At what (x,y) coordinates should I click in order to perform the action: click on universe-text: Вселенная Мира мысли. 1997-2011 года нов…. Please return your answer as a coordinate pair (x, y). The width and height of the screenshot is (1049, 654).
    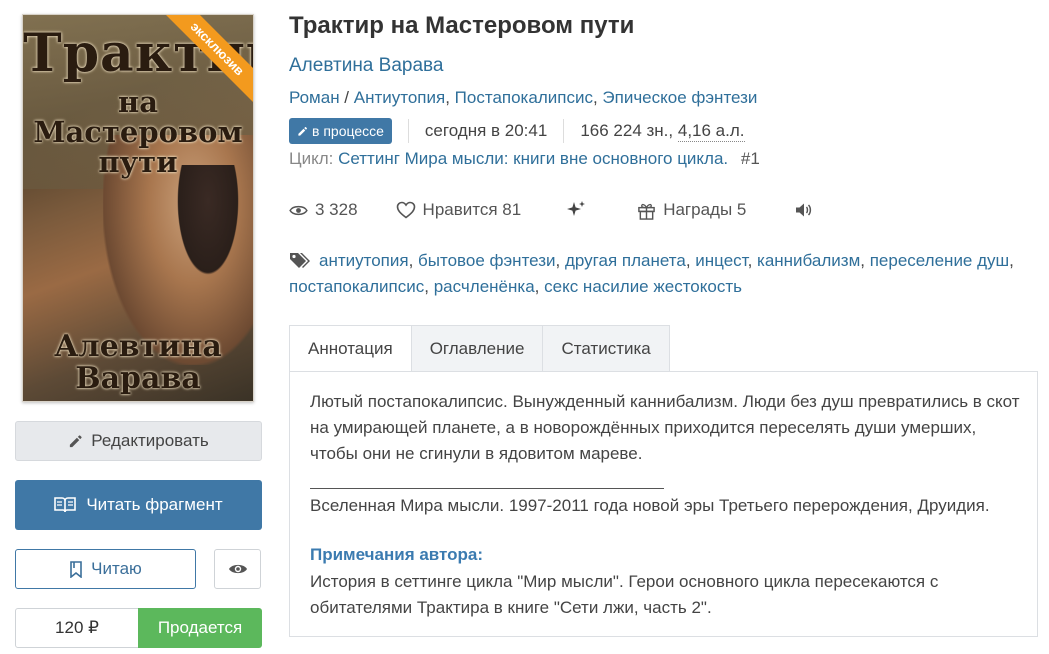
    Looking at the image, I should click on (650, 505).